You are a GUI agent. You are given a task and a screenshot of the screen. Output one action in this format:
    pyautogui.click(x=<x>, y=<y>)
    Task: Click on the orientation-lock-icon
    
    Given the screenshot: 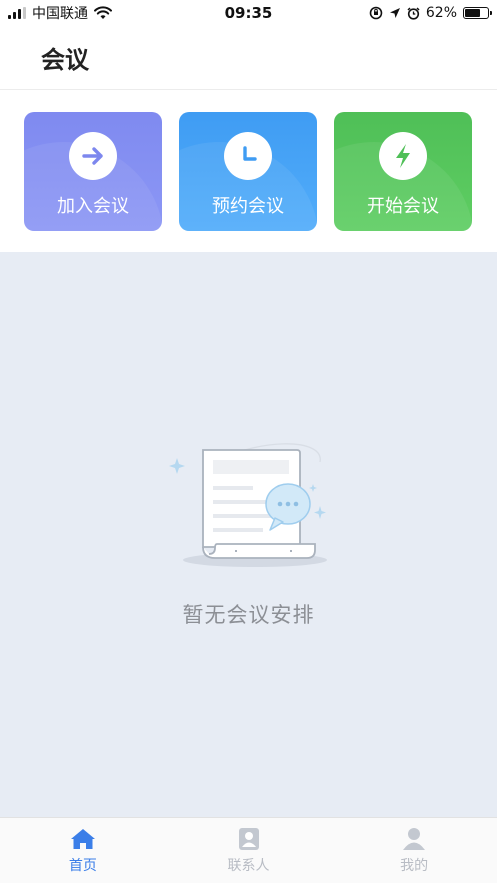 What is the action you would take?
    pyautogui.click(x=376, y=13)
    